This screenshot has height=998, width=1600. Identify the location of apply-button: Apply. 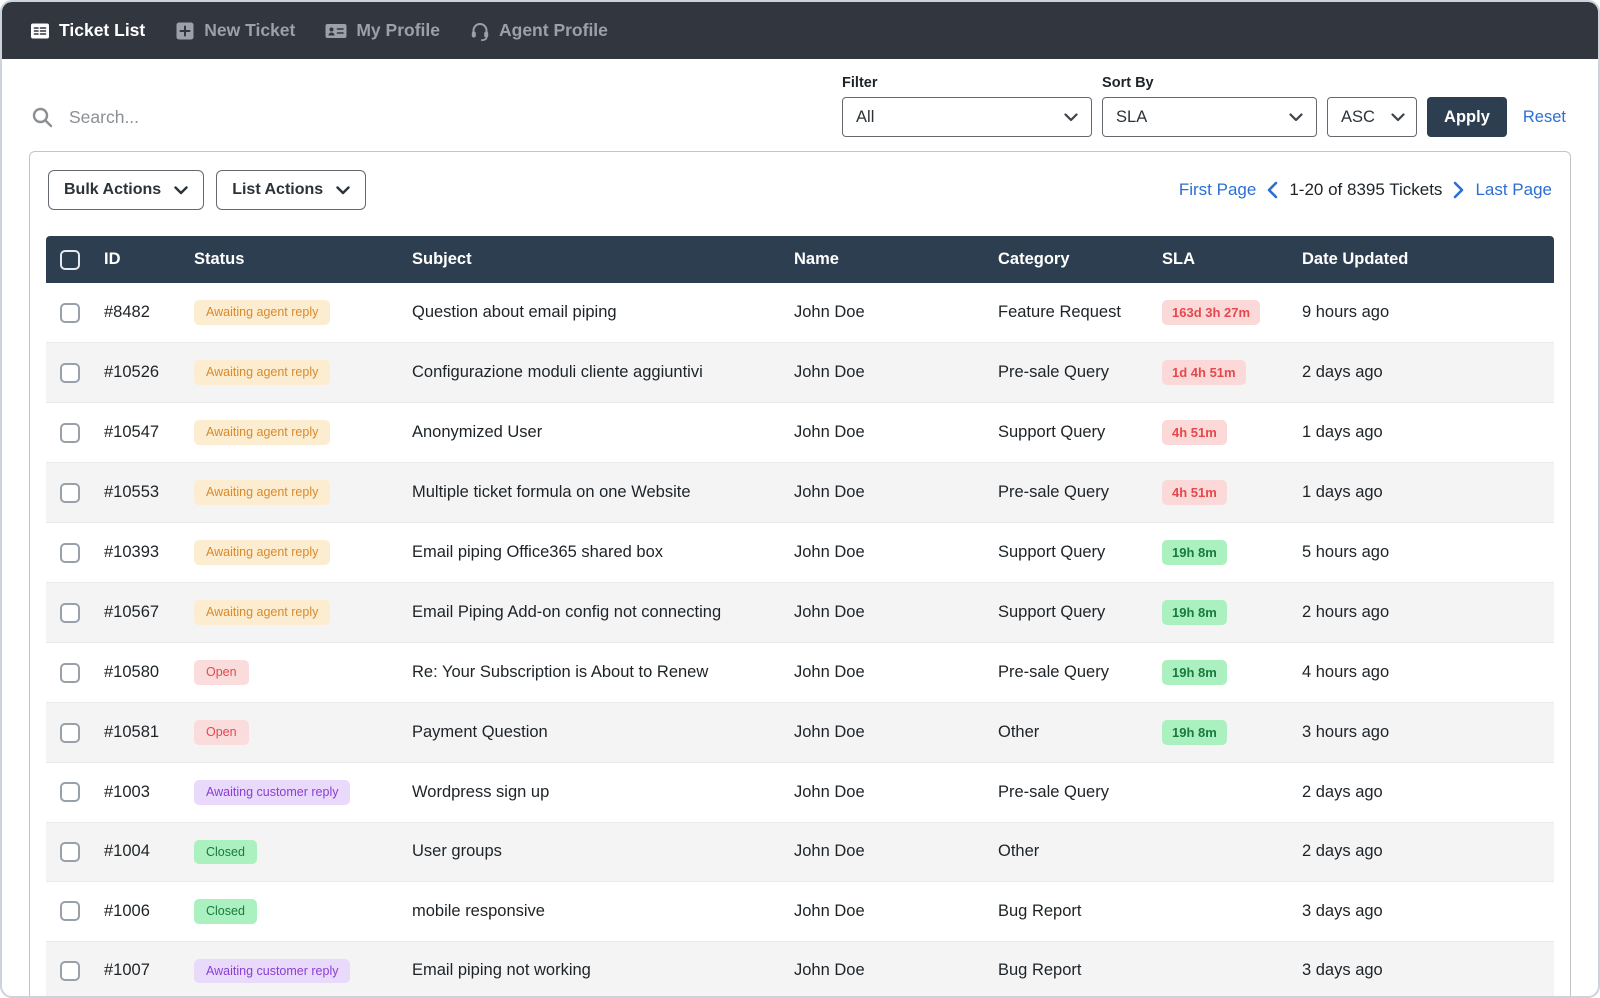
(1467, 117).